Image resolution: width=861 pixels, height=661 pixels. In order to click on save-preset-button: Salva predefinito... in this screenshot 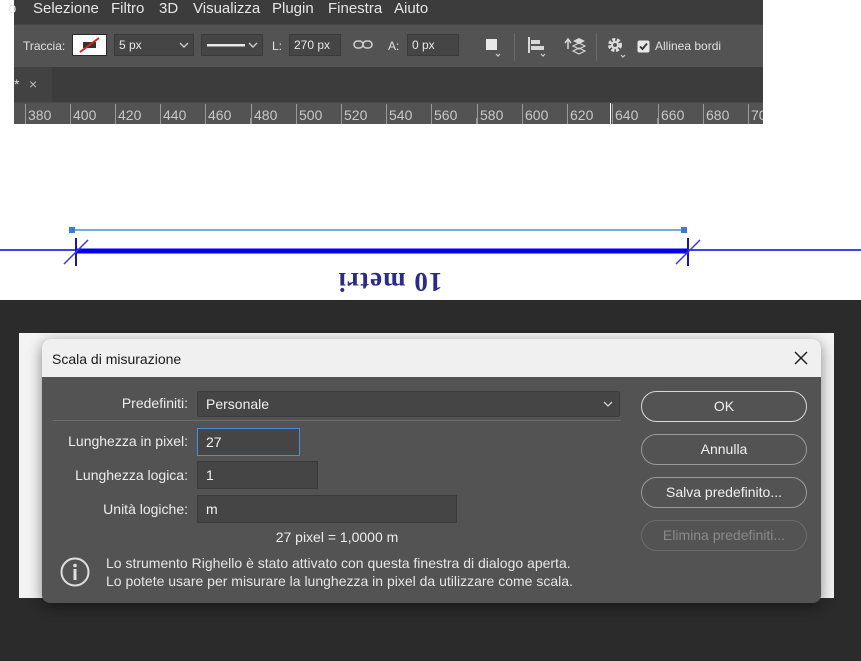, I will do `click(724, 492)`.